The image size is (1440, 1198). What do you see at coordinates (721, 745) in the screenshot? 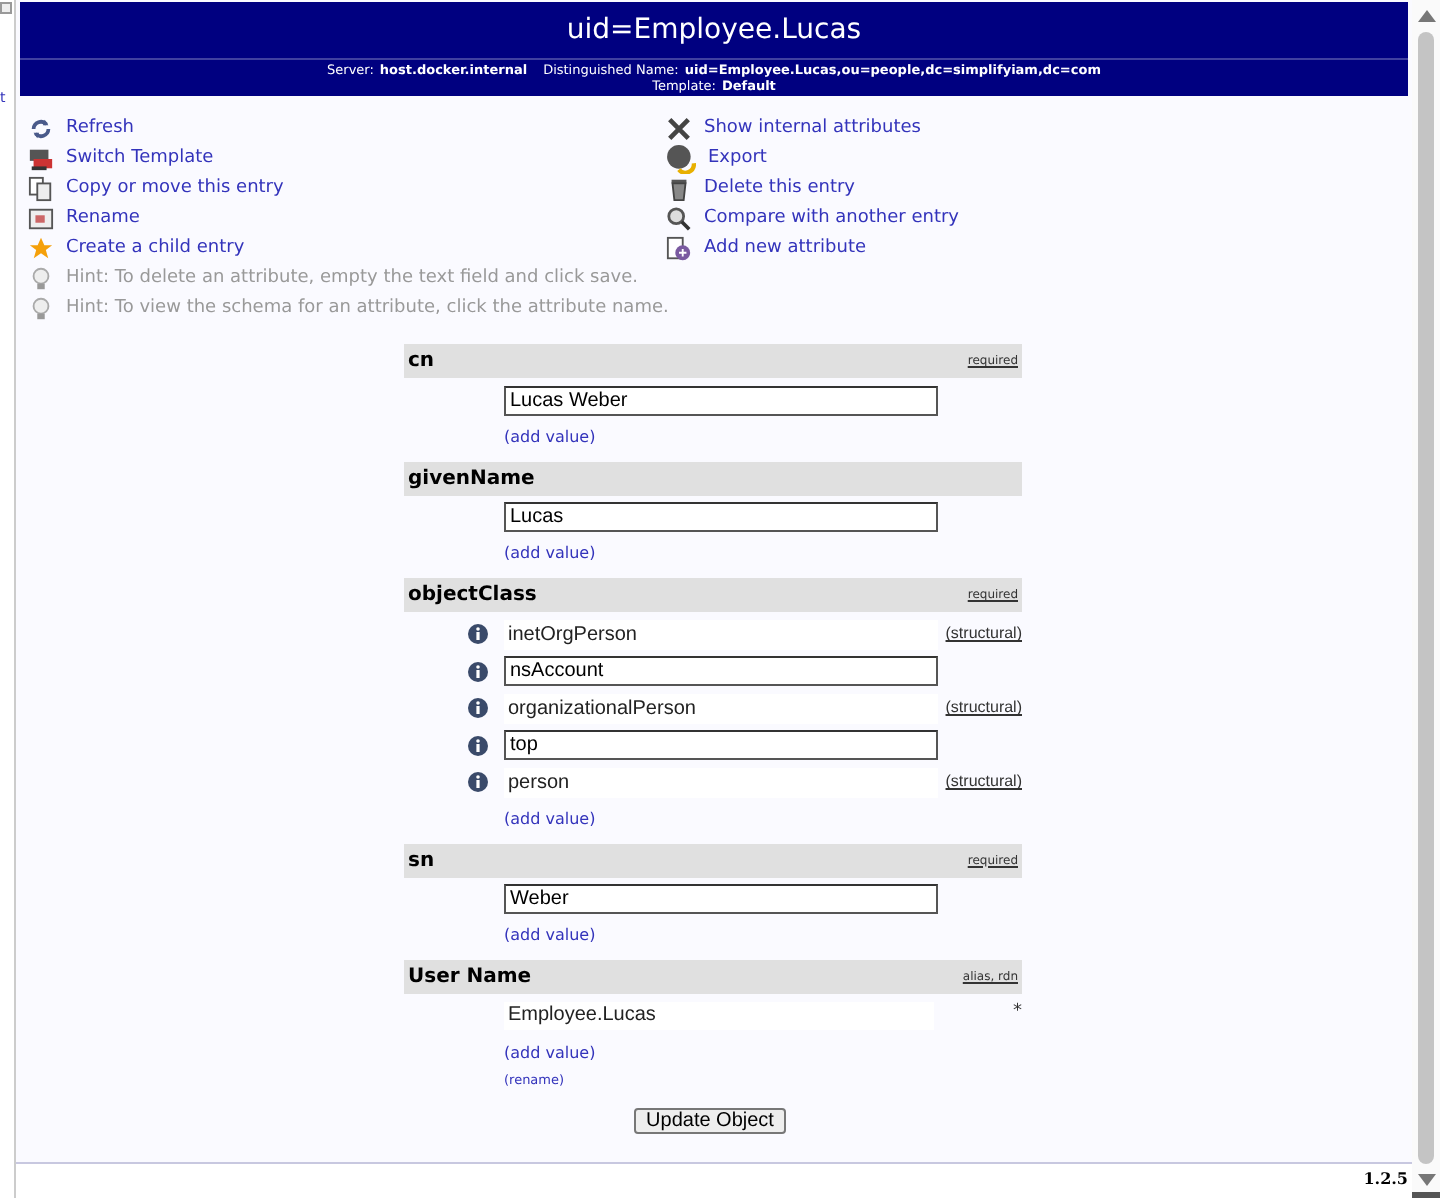
I see `value-field: top` at bounding box center [721, 745].